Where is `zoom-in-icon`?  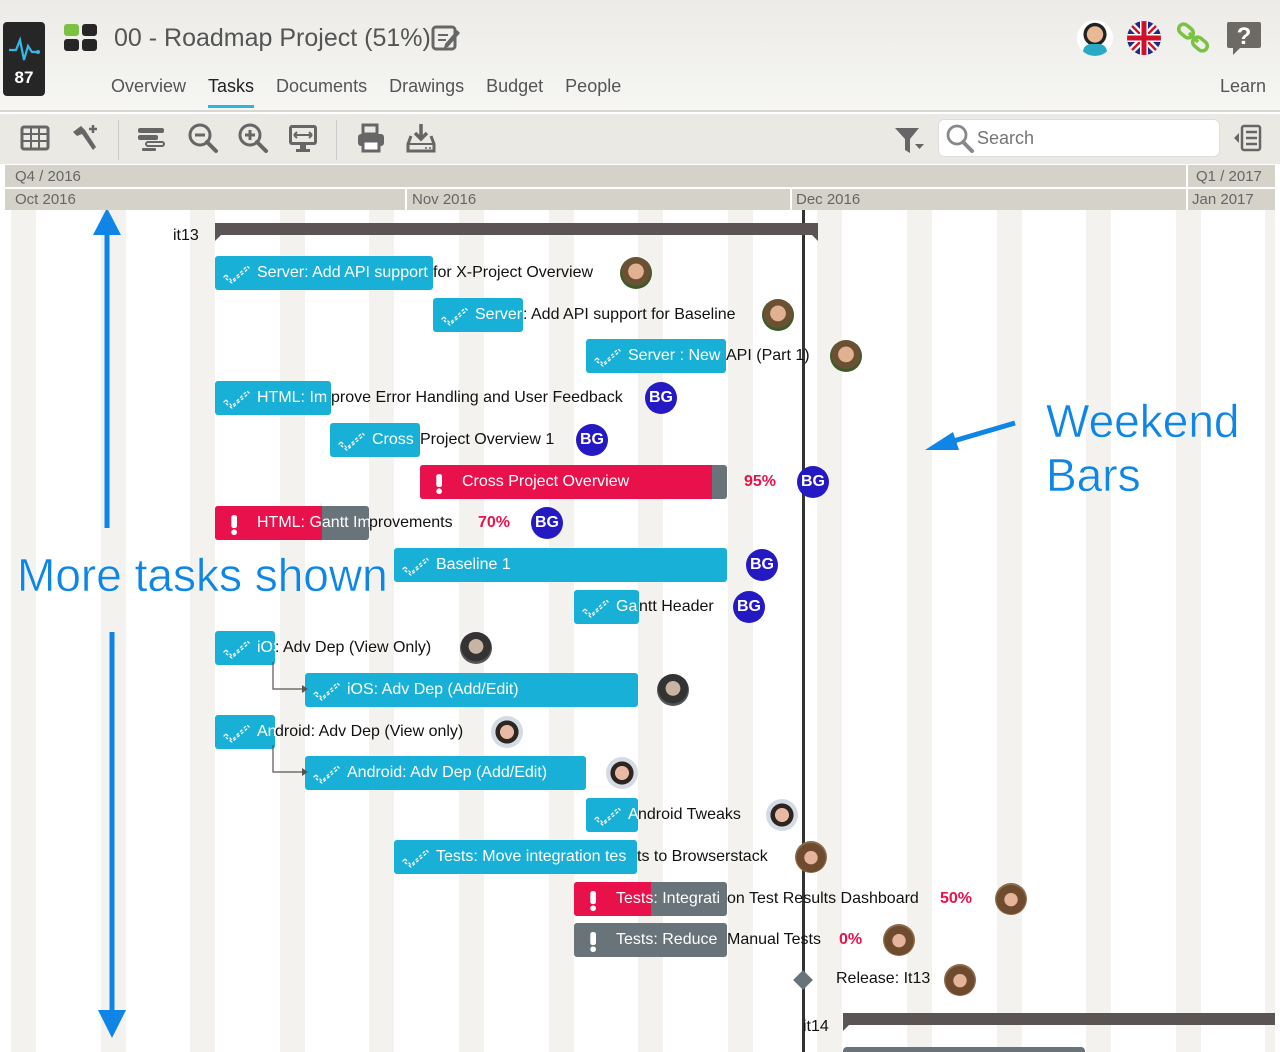 zoom-in-icon is located at coordinates (253, 138).